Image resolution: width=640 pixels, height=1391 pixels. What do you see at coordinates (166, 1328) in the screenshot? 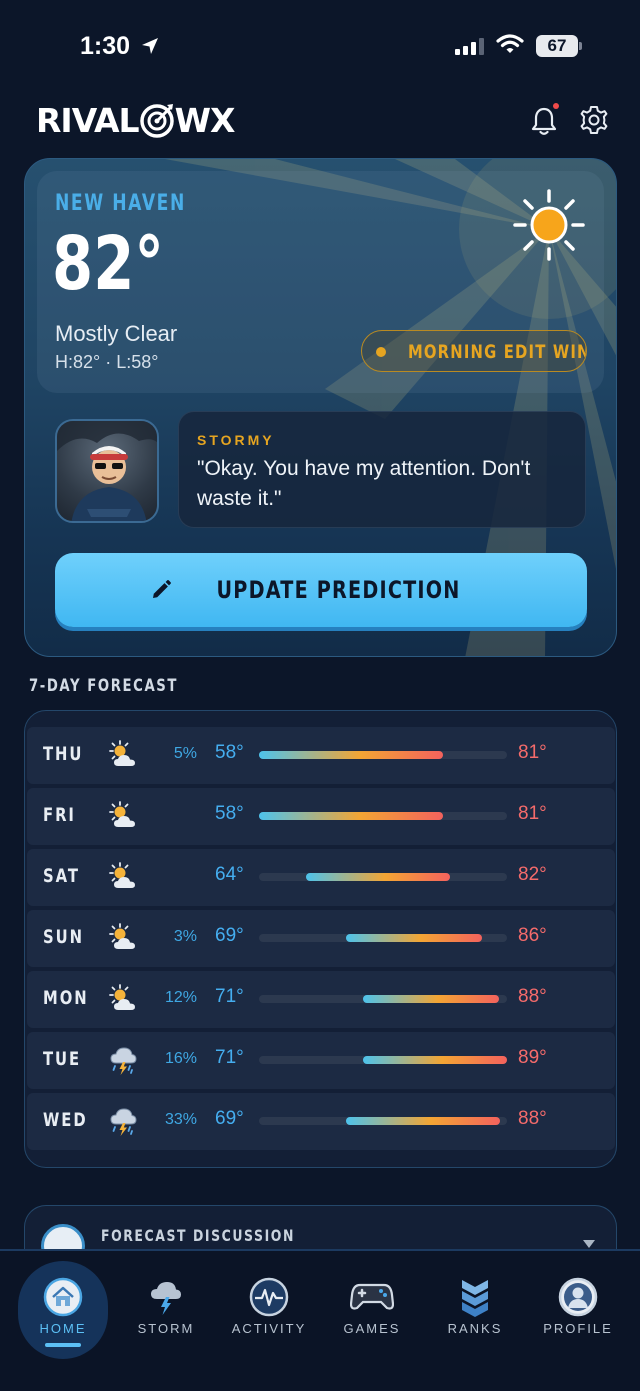
I see `tab-label: STORM` at bounding box center [166, 1328].